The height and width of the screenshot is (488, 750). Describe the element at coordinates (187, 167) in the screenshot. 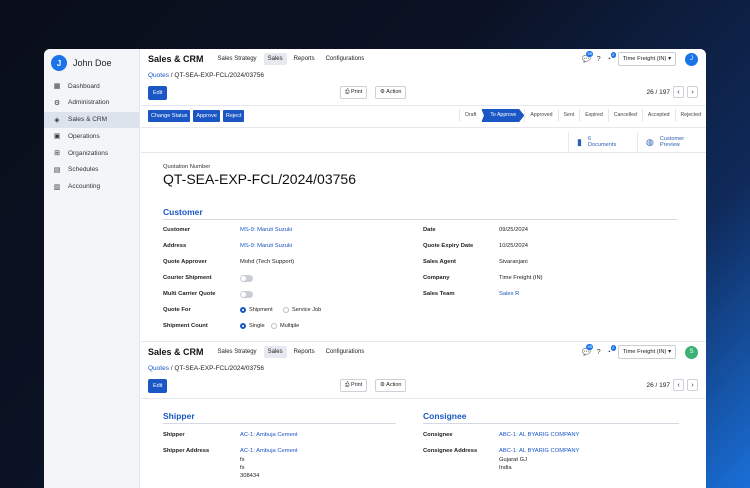

I see `quotation-label: Quotation Number` at that location.